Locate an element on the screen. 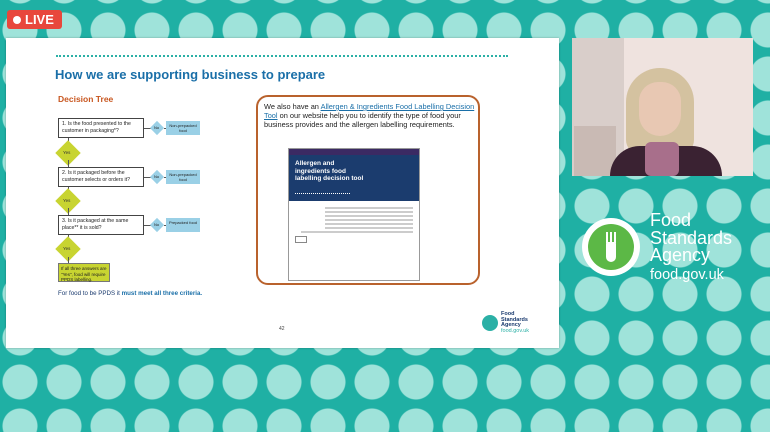  slide-fsa-logo: Food Standards Agency food.gov.uk is located at coordinates (506, 322).